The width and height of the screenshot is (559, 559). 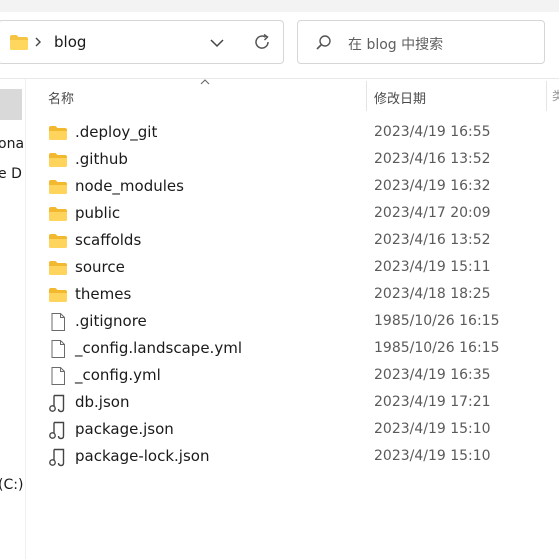 I want to click on file-row: node_modules 2023/4/19 16:32, so click(x=292, y=186).